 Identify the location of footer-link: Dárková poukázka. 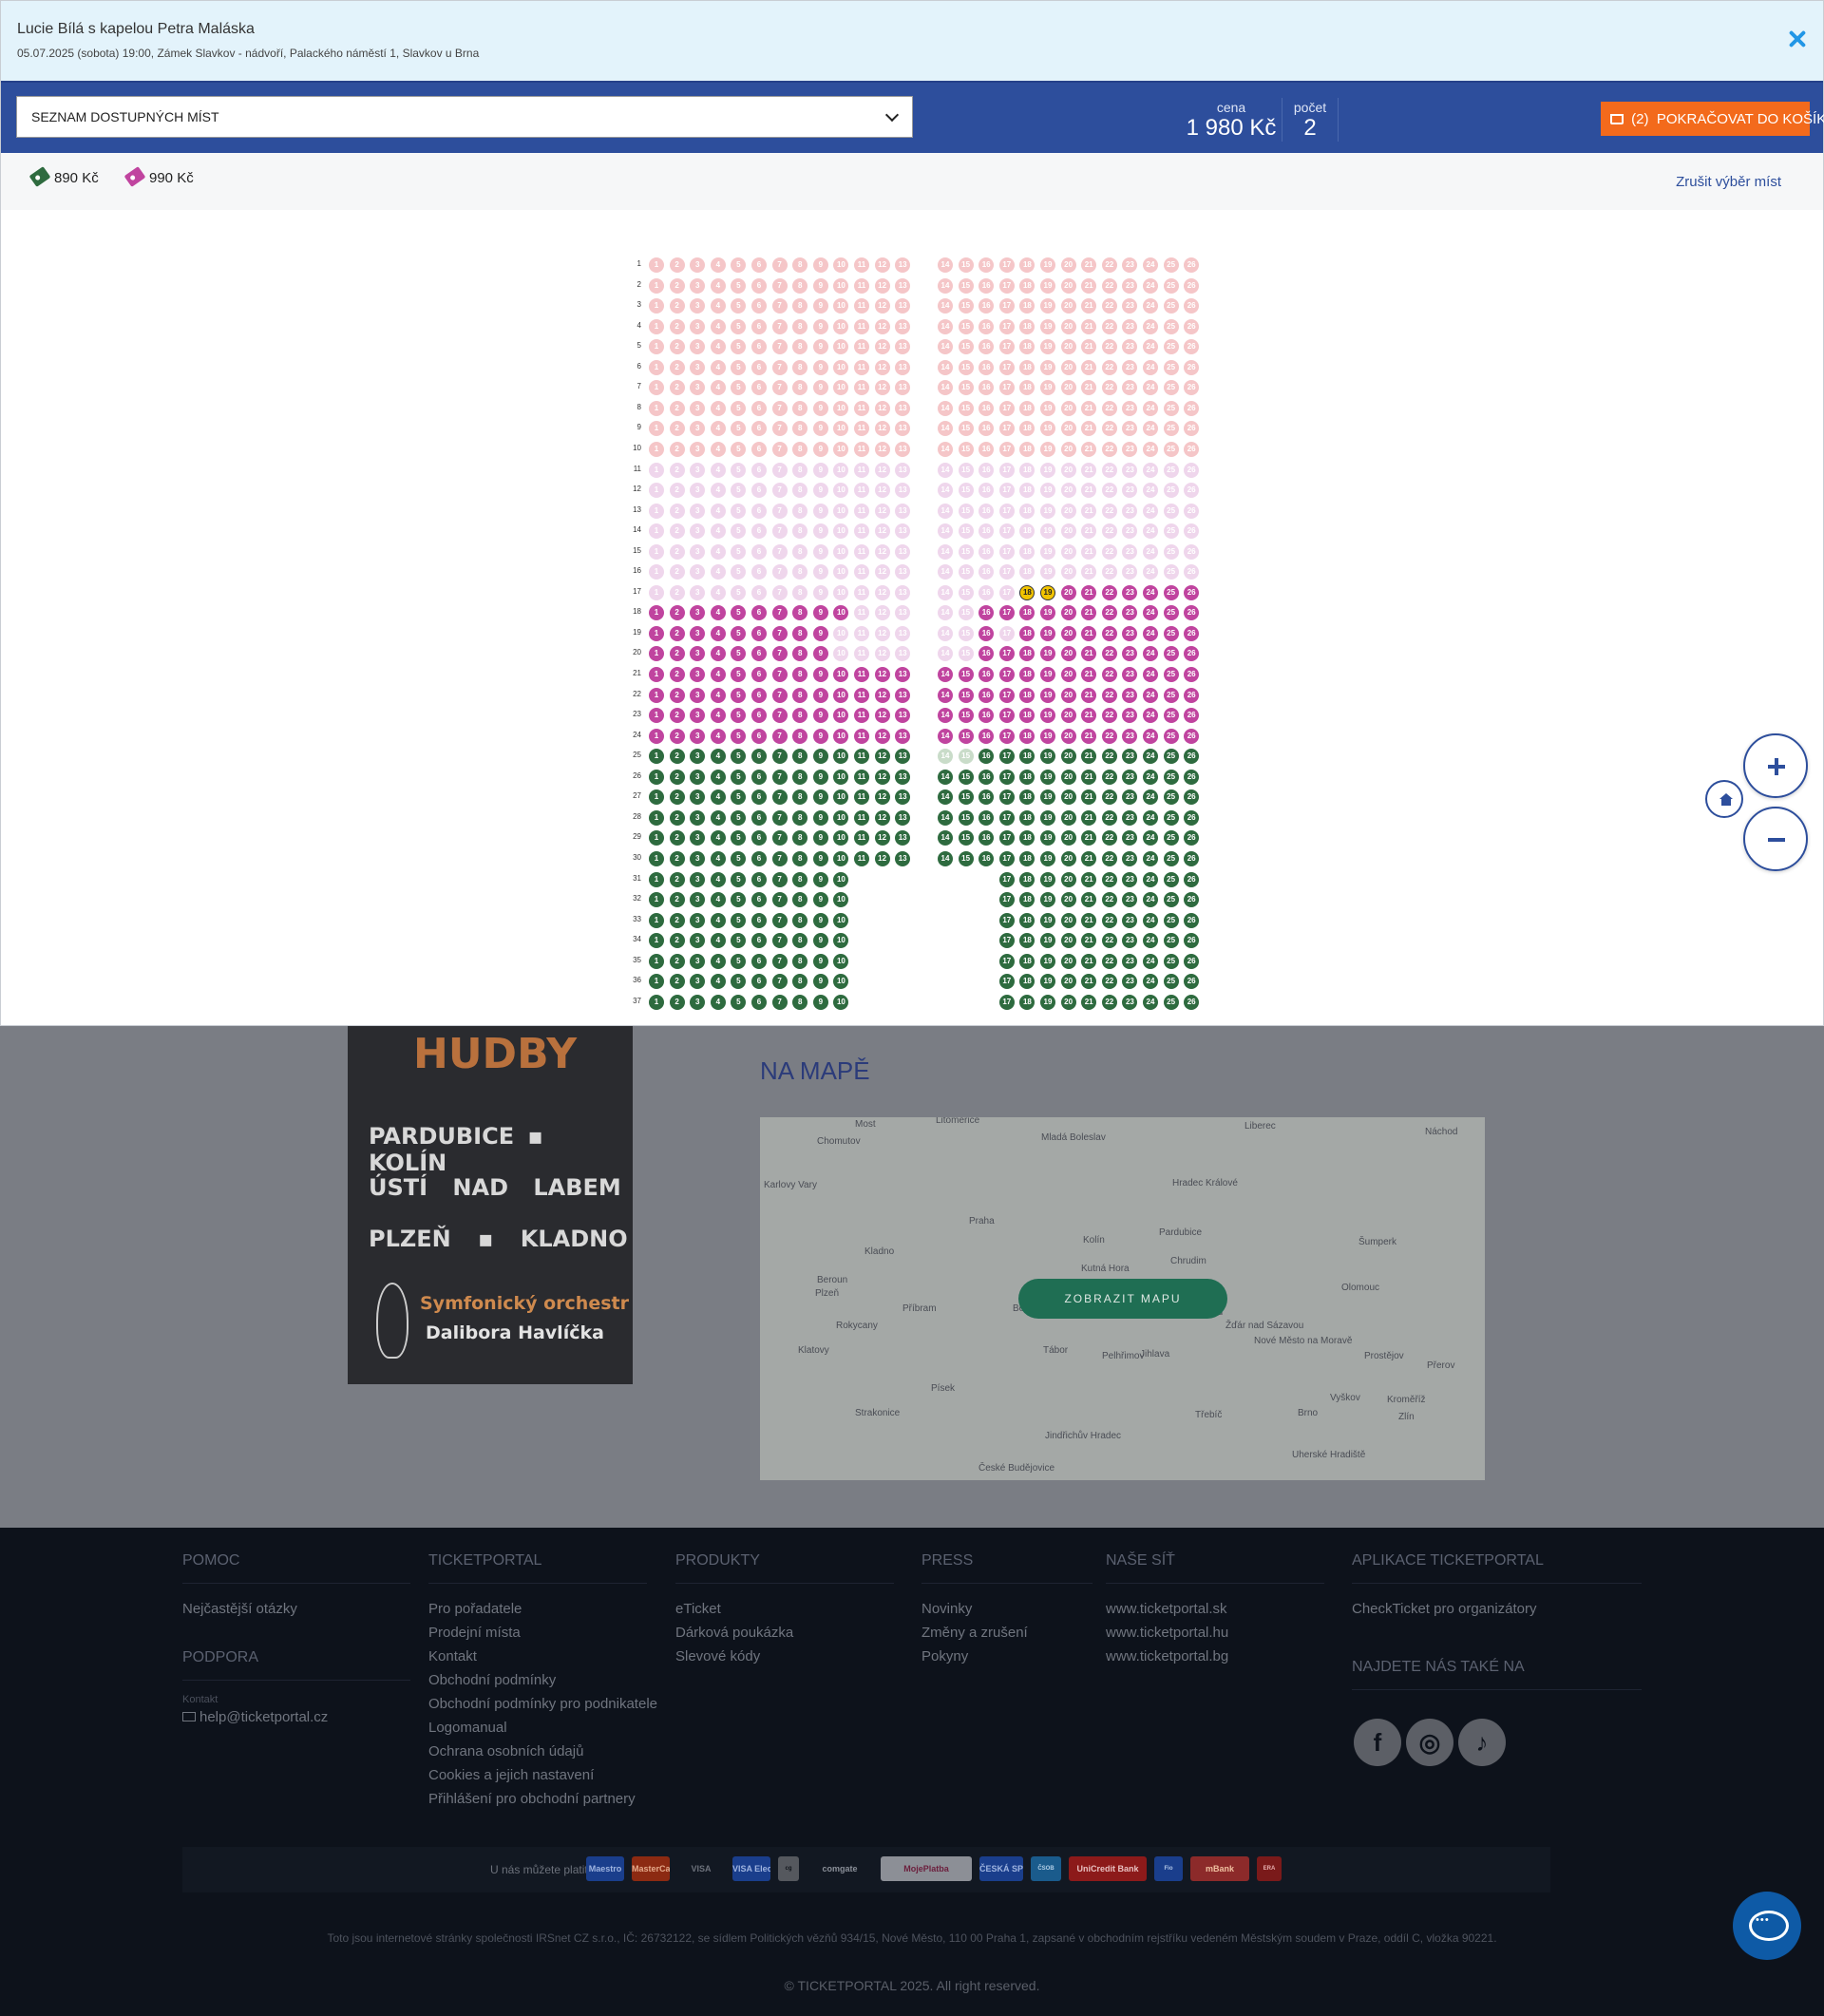
(784, 1633).